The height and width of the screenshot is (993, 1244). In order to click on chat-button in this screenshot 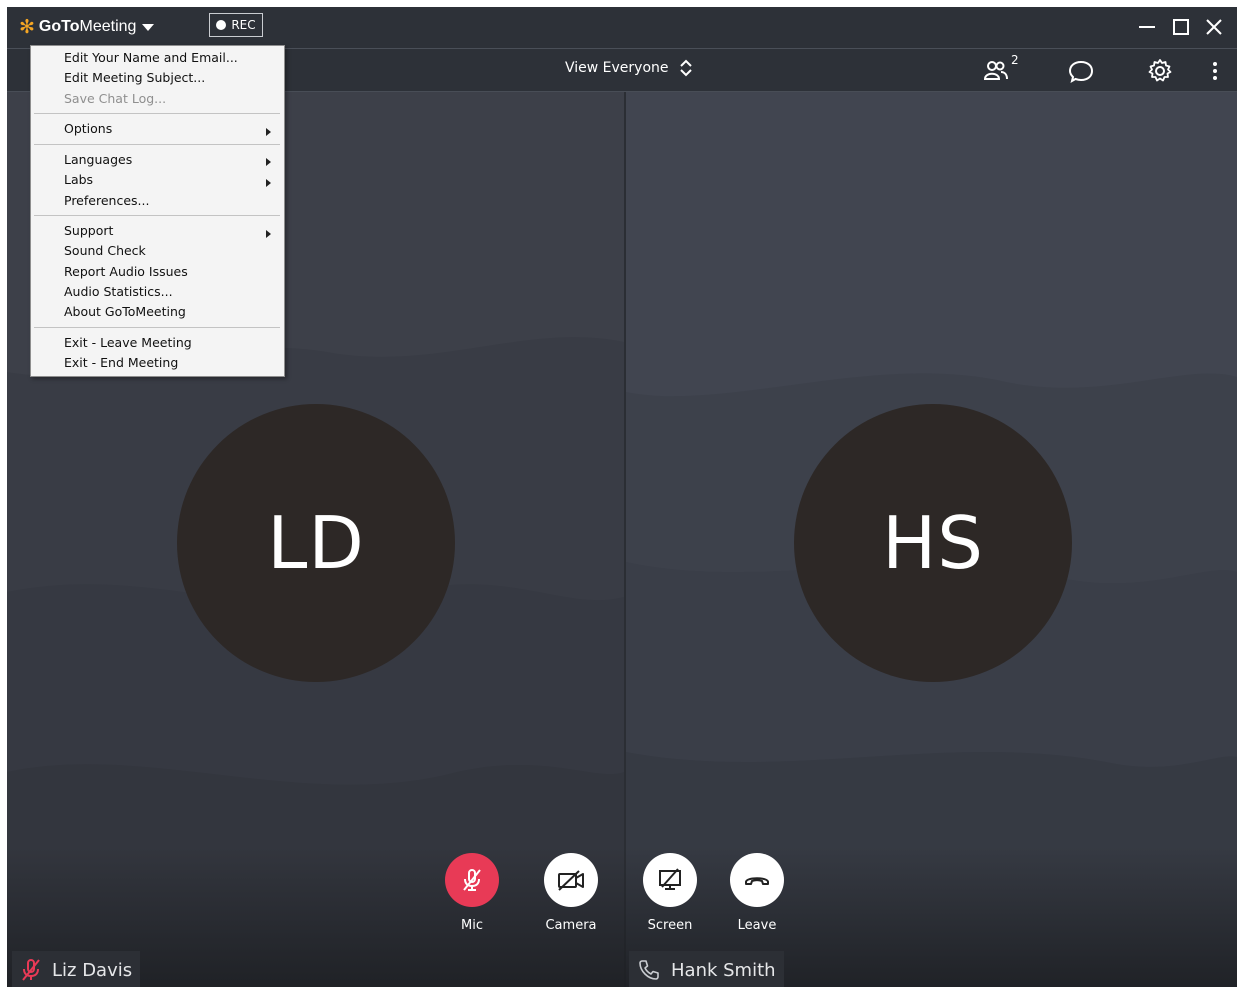, I will do `click(1081, 71)`.